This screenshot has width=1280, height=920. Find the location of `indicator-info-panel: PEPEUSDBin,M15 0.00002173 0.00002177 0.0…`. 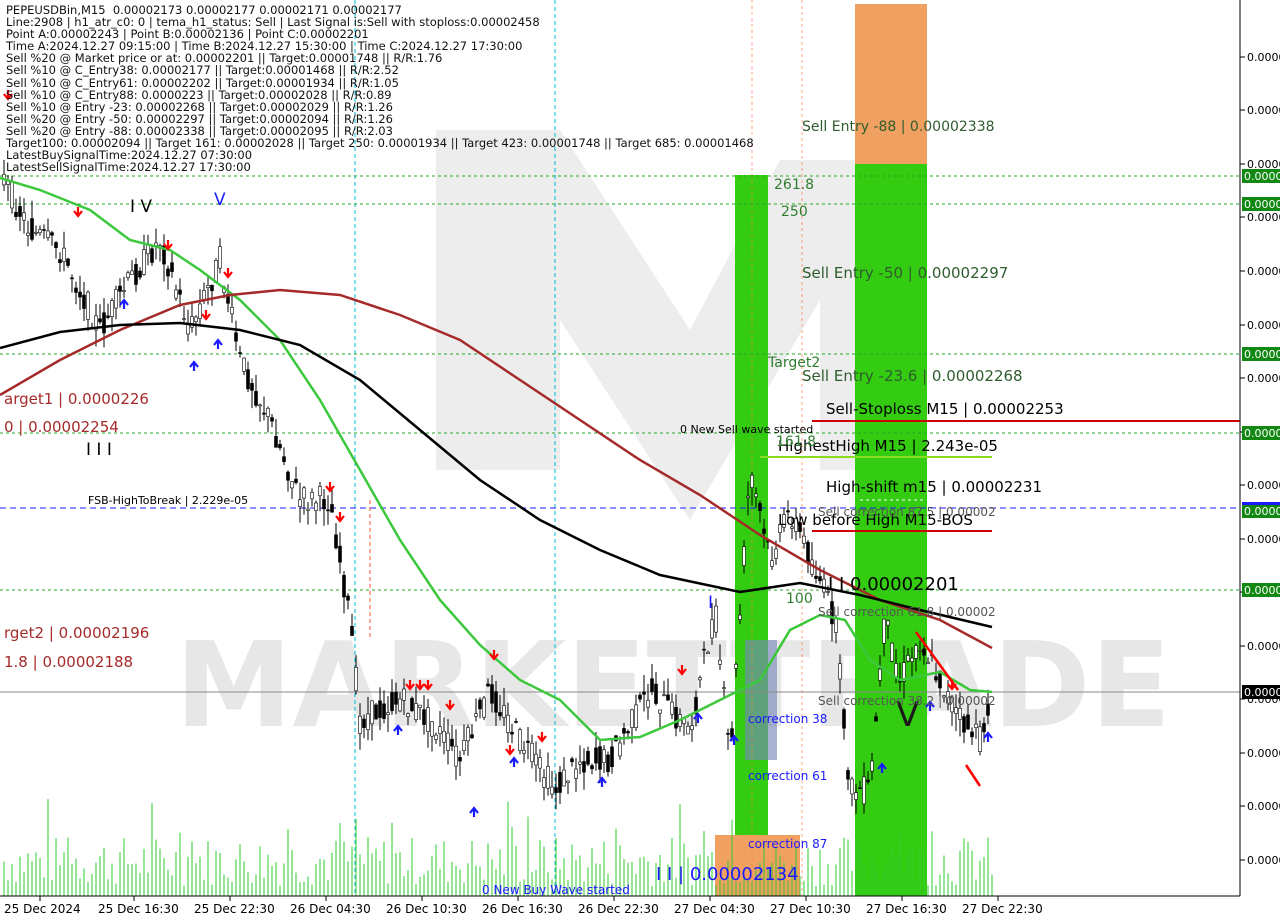

indicator-info-panel: PEPEUSDBin,M15 0.00002173 0.00002177 0.0… is located at coordinates (380, 88).